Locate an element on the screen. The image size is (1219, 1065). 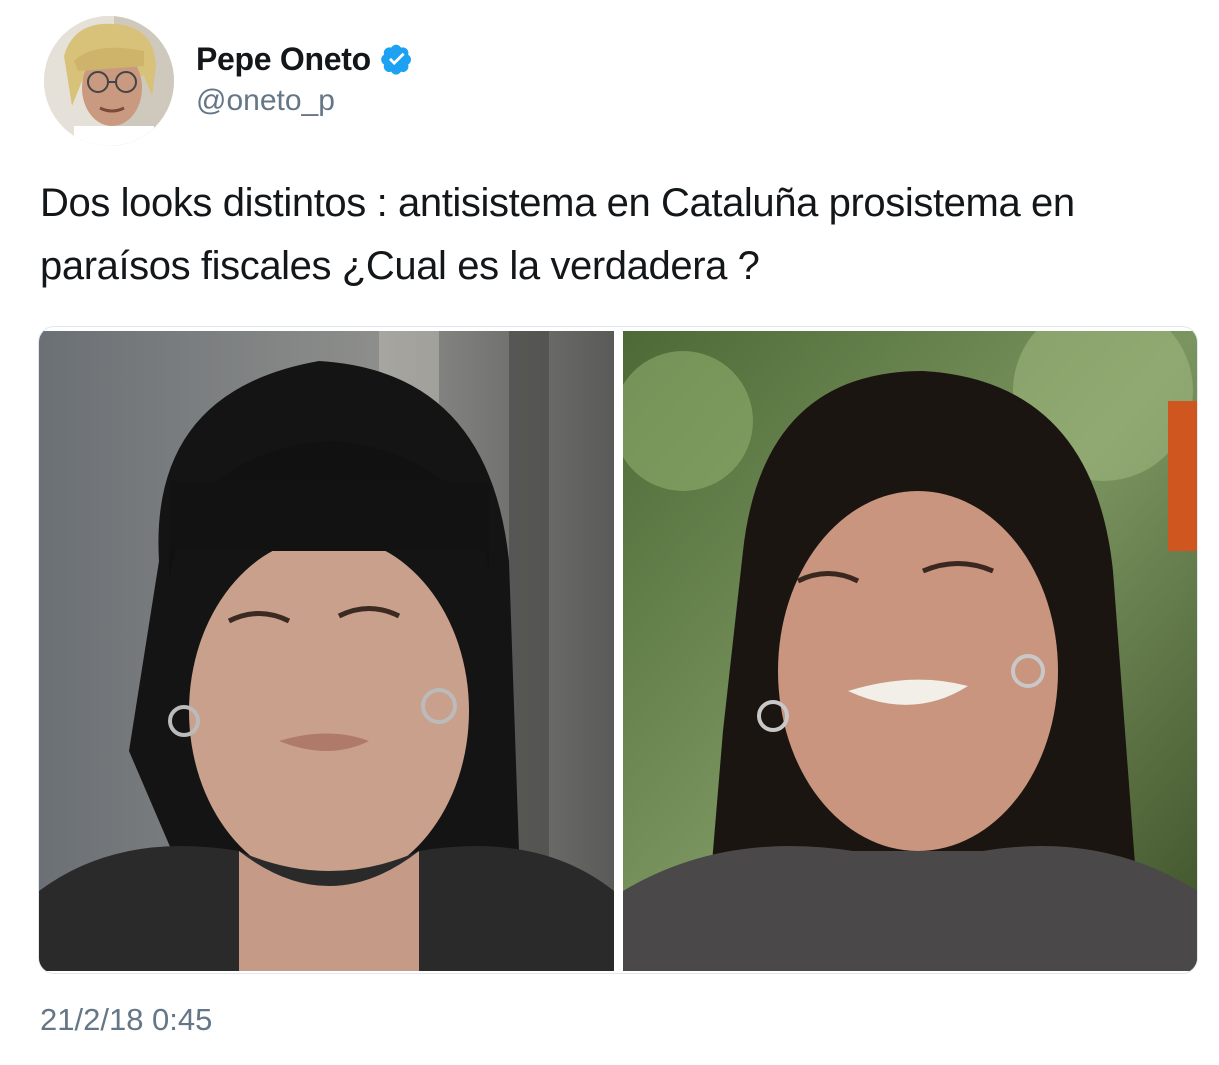
author-handle: @oneto_p is located at coordinates (265, 101).